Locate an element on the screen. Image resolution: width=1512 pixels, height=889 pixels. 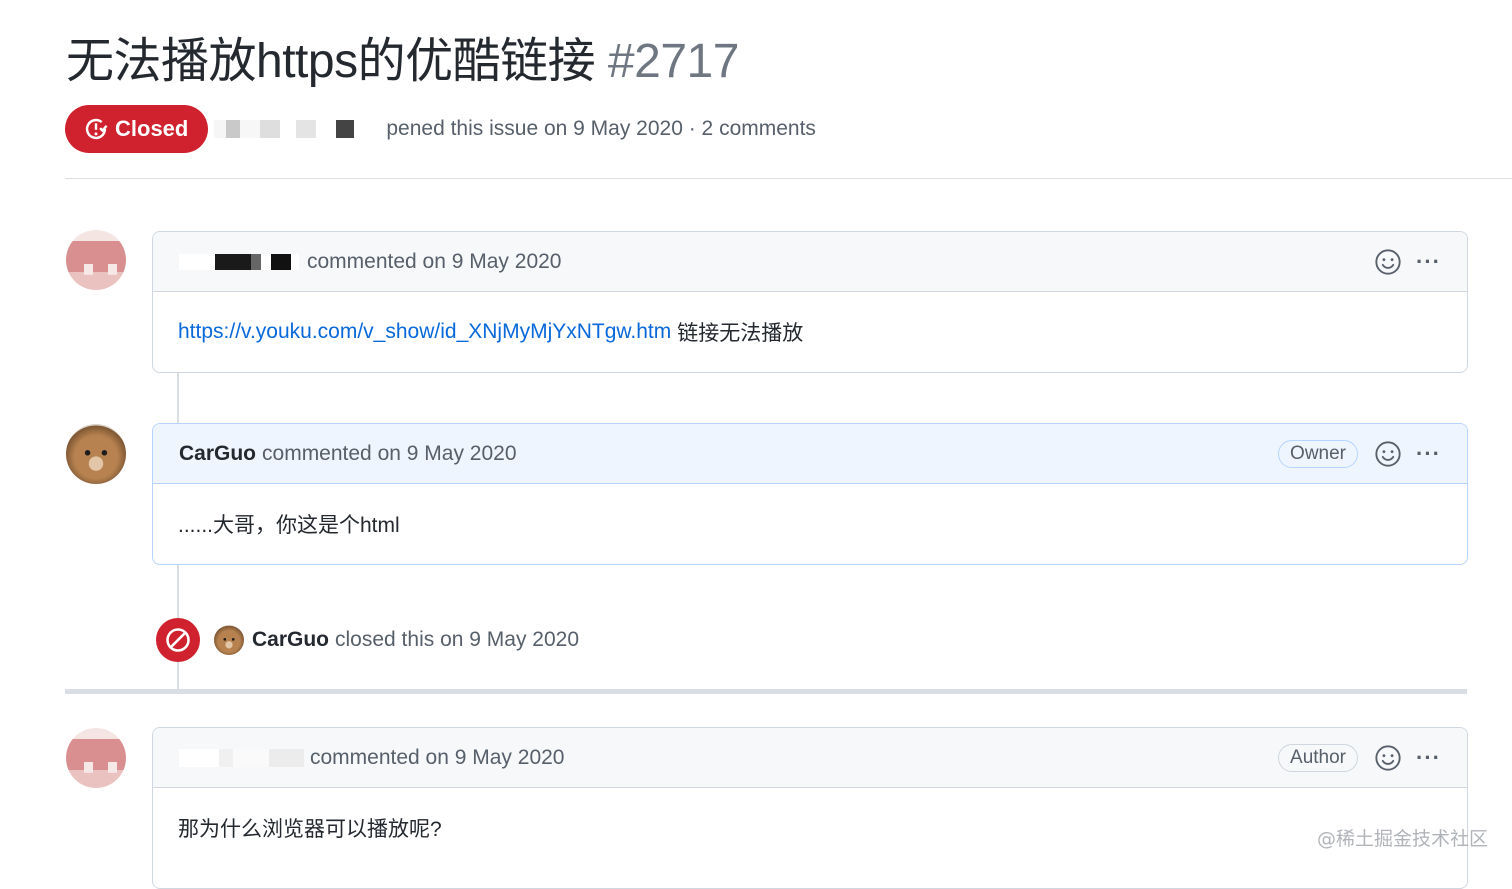
closed-event: CarGuo closed this on 9 May 2020 is located at coordinates (367, 640).